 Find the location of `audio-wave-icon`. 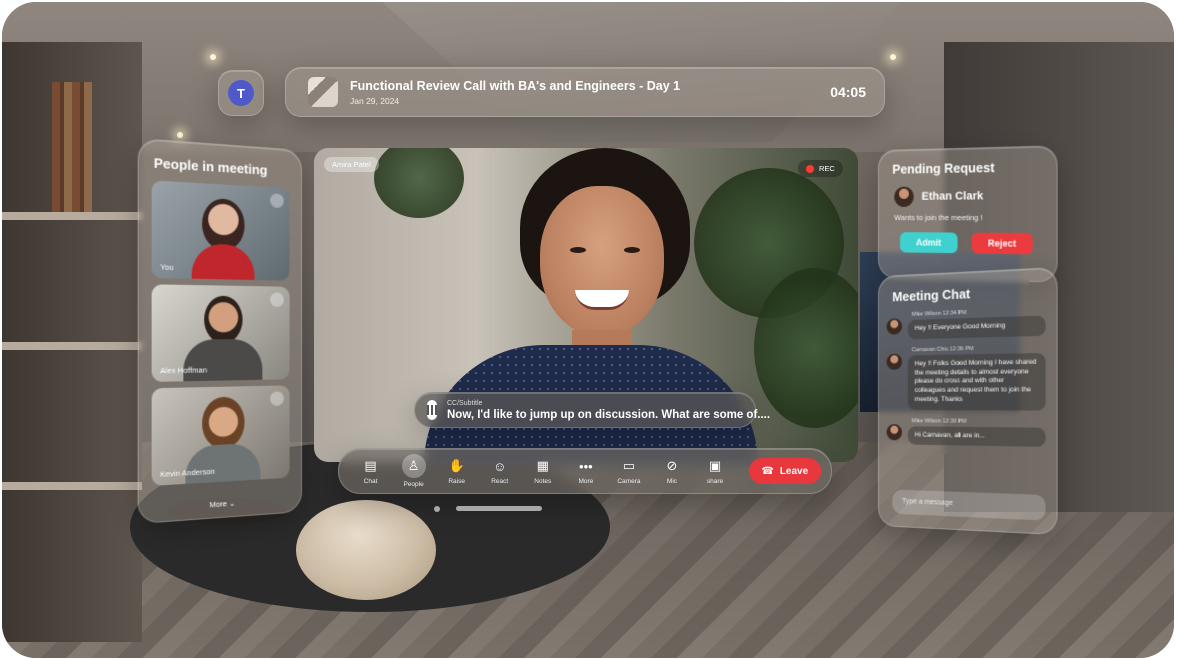

audio-wave-icon is located at coordinates (432, 410).